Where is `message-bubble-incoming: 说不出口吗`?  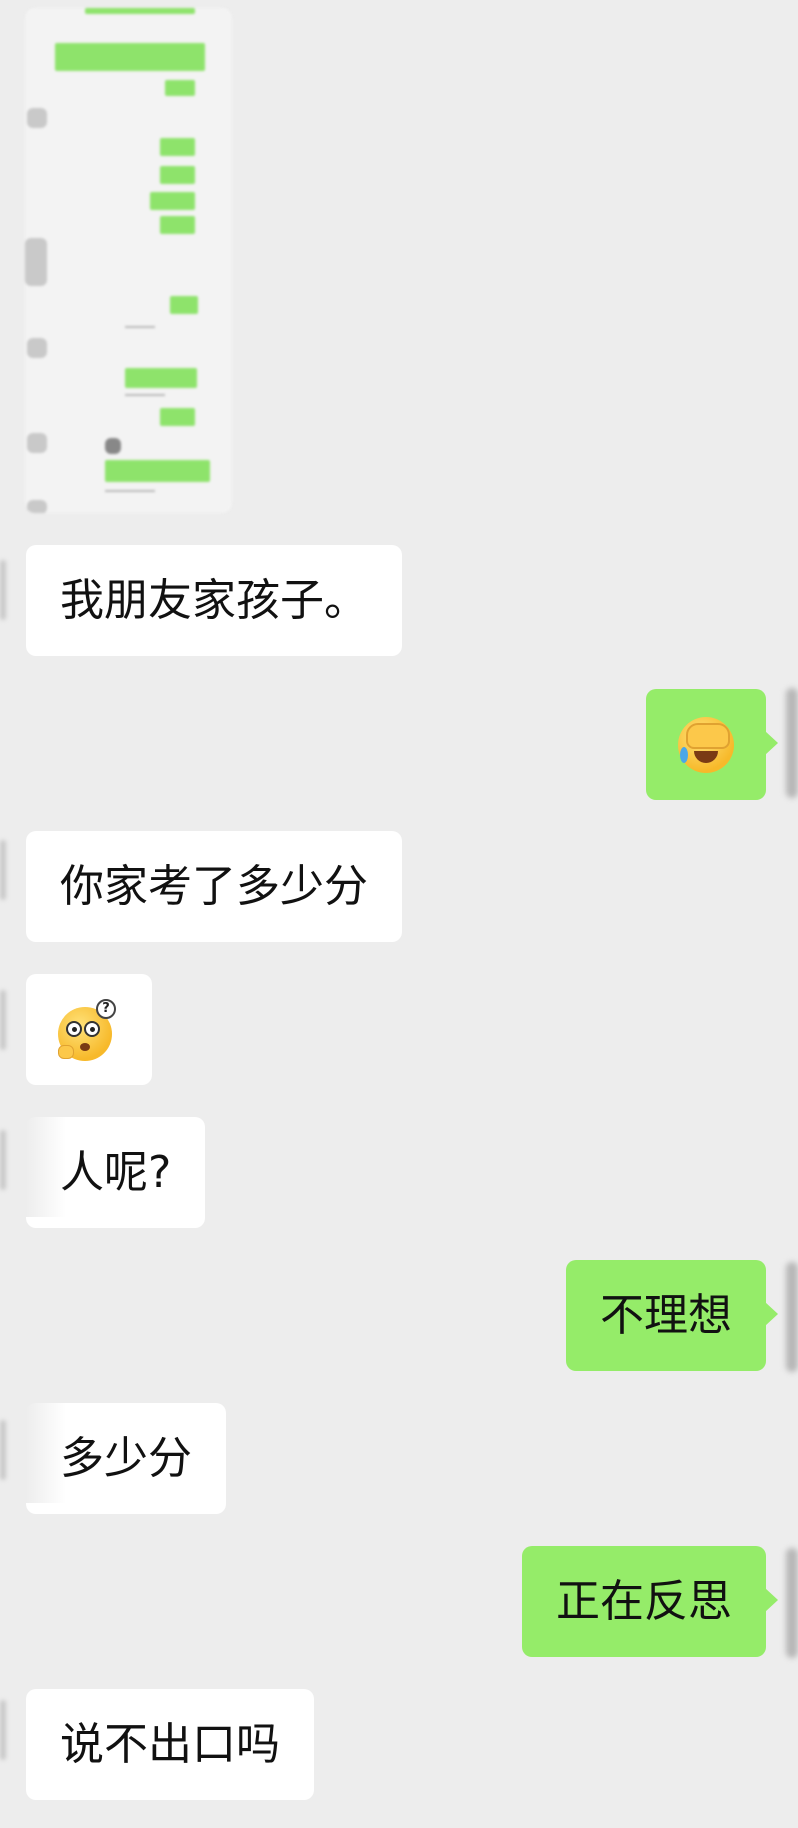 message-bubble-incoming: 说不出口吗 is located at coordinates (170, 1744).